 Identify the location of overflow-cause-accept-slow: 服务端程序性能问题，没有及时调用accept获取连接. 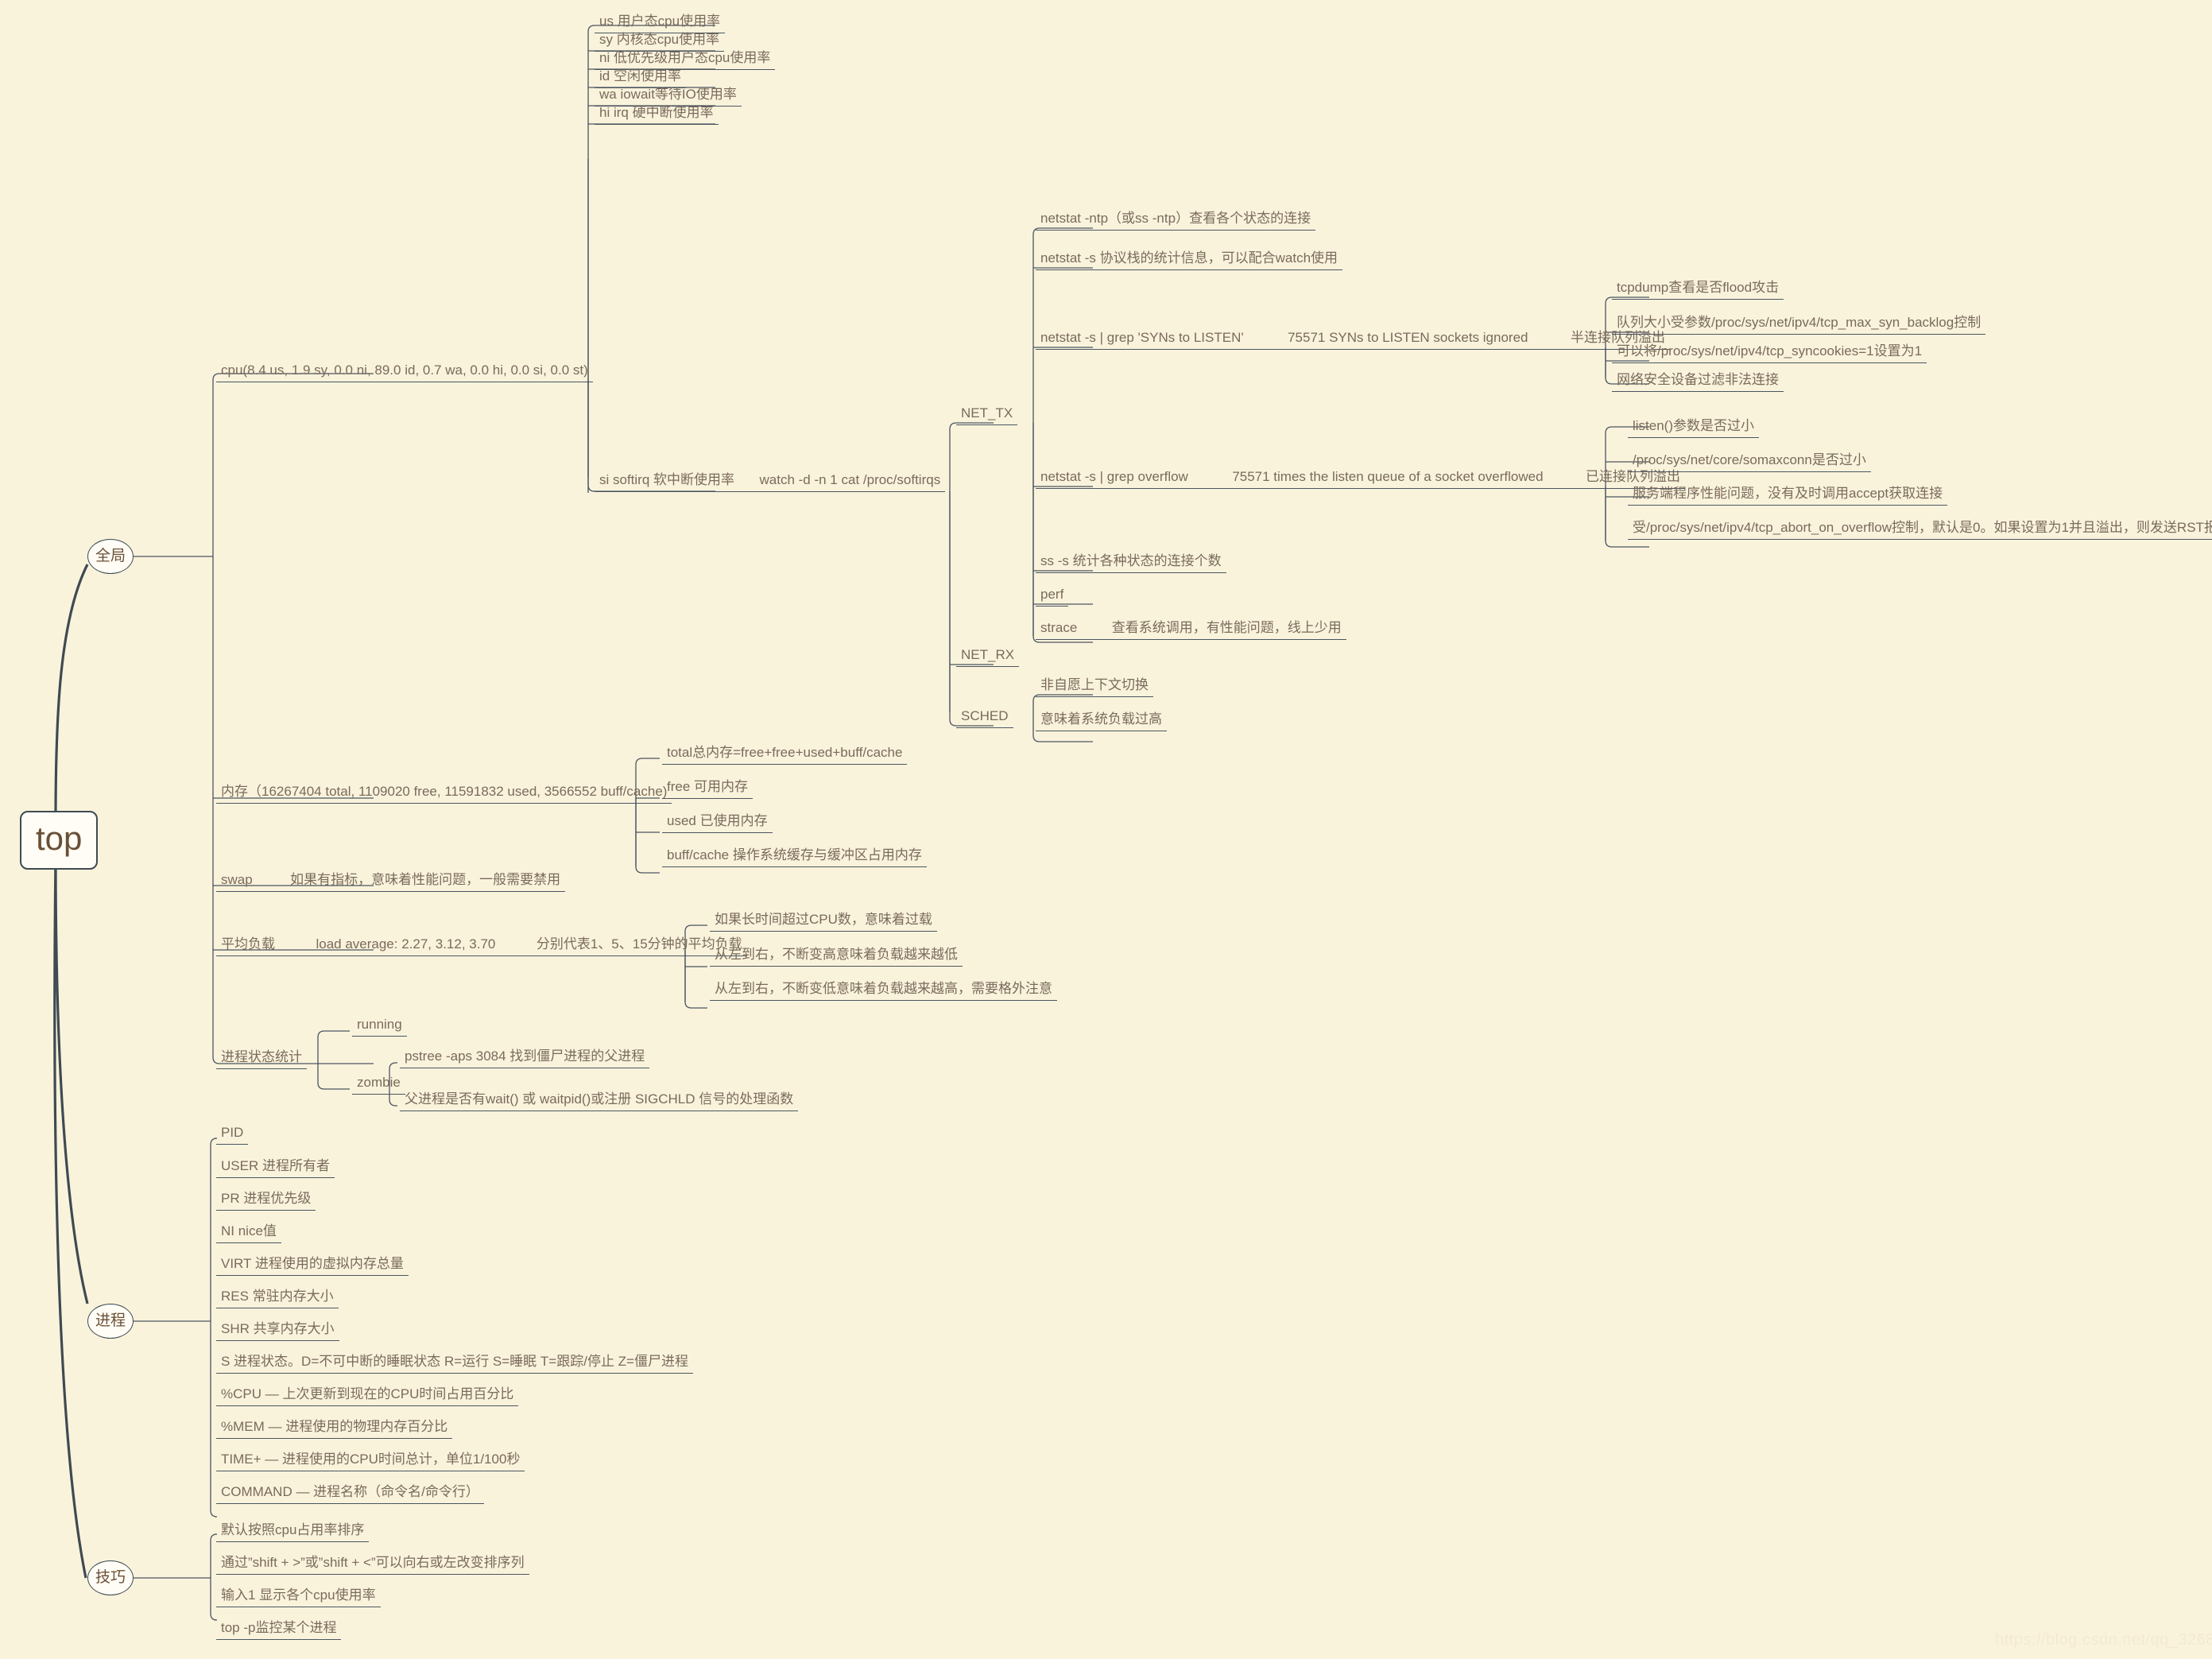
(1788, 495).